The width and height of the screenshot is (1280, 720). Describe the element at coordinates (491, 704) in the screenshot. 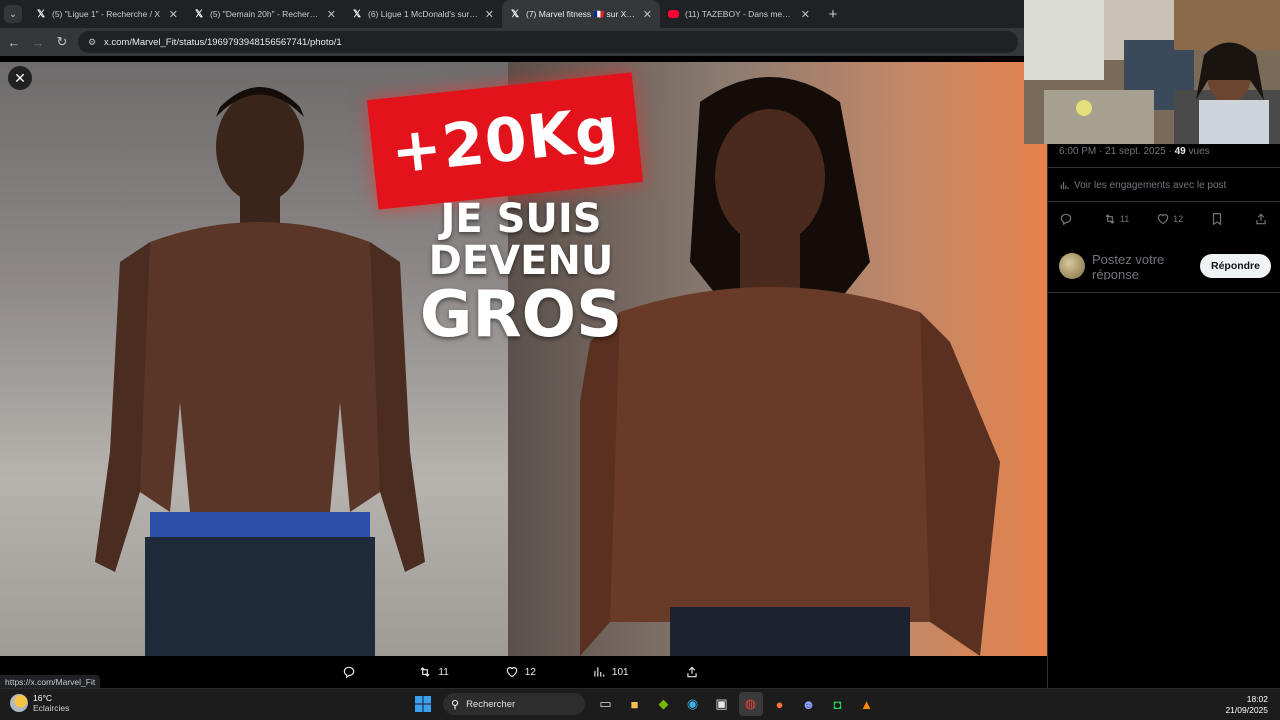

I see `search-placeholder: Rechercher` at that location.